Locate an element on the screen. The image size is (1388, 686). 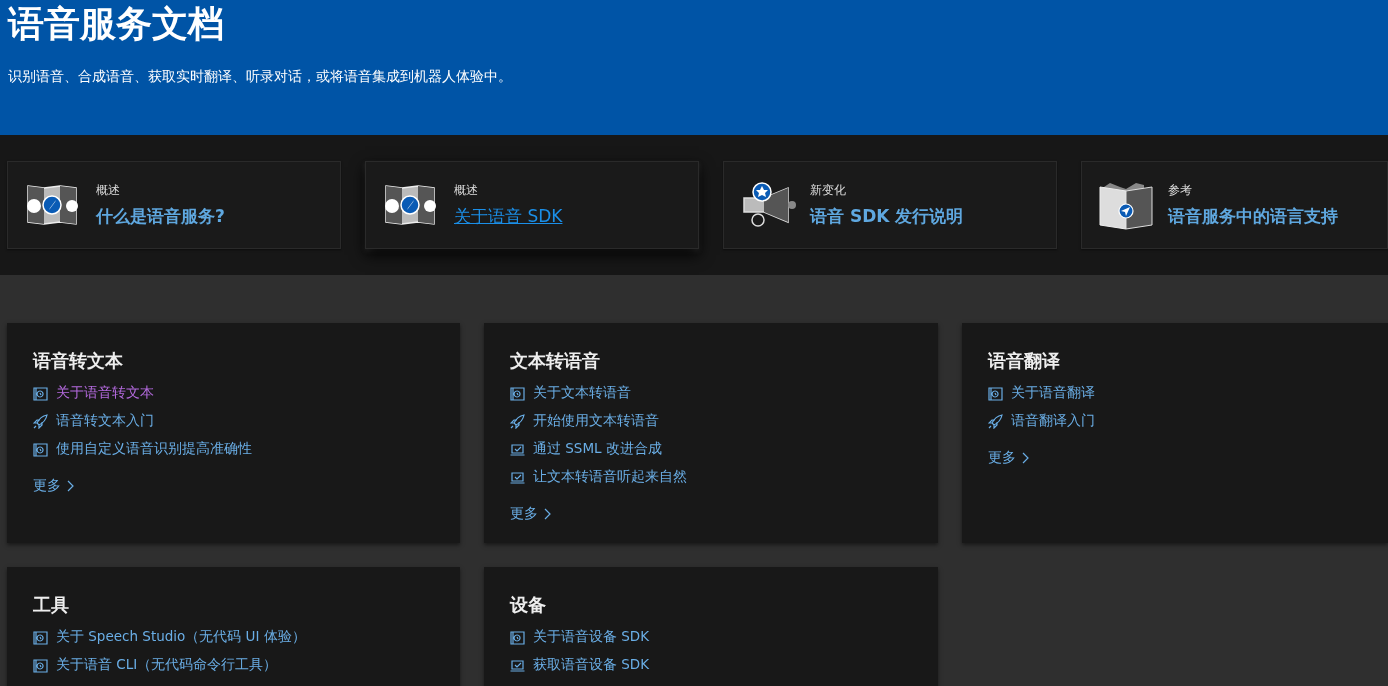
section-link: 语音转文本入门 is located at coordinates (105, 421).